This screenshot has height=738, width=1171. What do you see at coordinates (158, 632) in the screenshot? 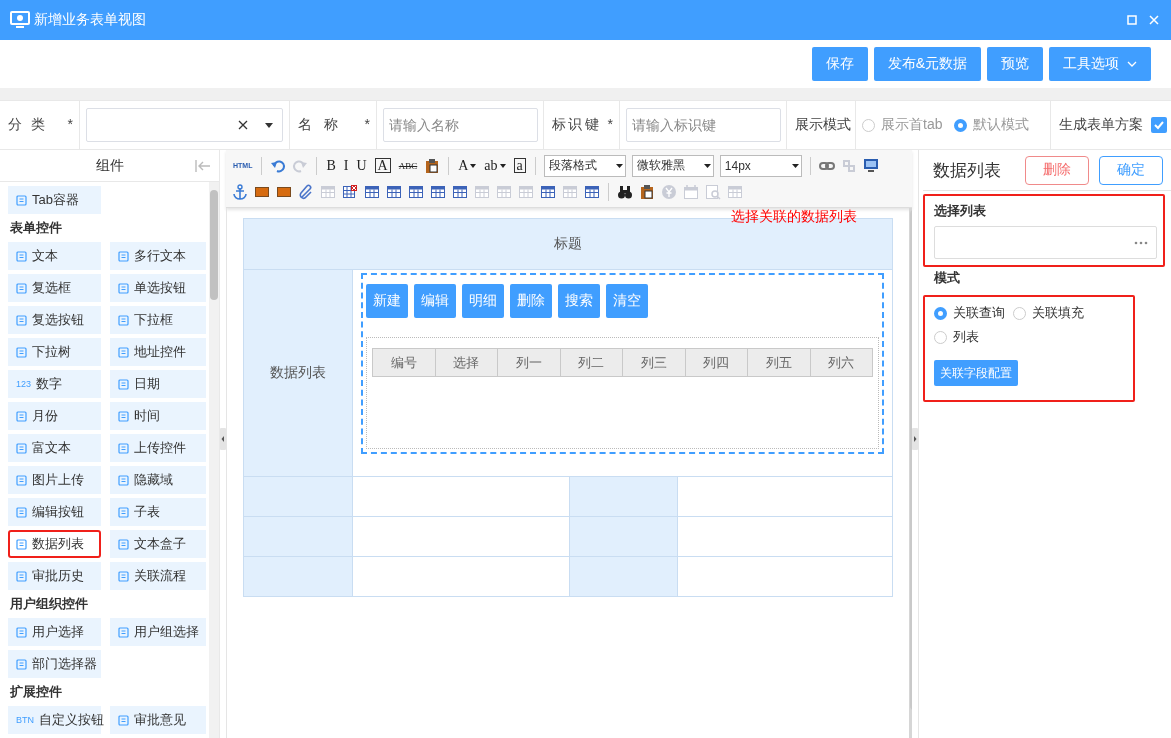
I see `component-item: 用户组选择` at bounding box center [158, 632].